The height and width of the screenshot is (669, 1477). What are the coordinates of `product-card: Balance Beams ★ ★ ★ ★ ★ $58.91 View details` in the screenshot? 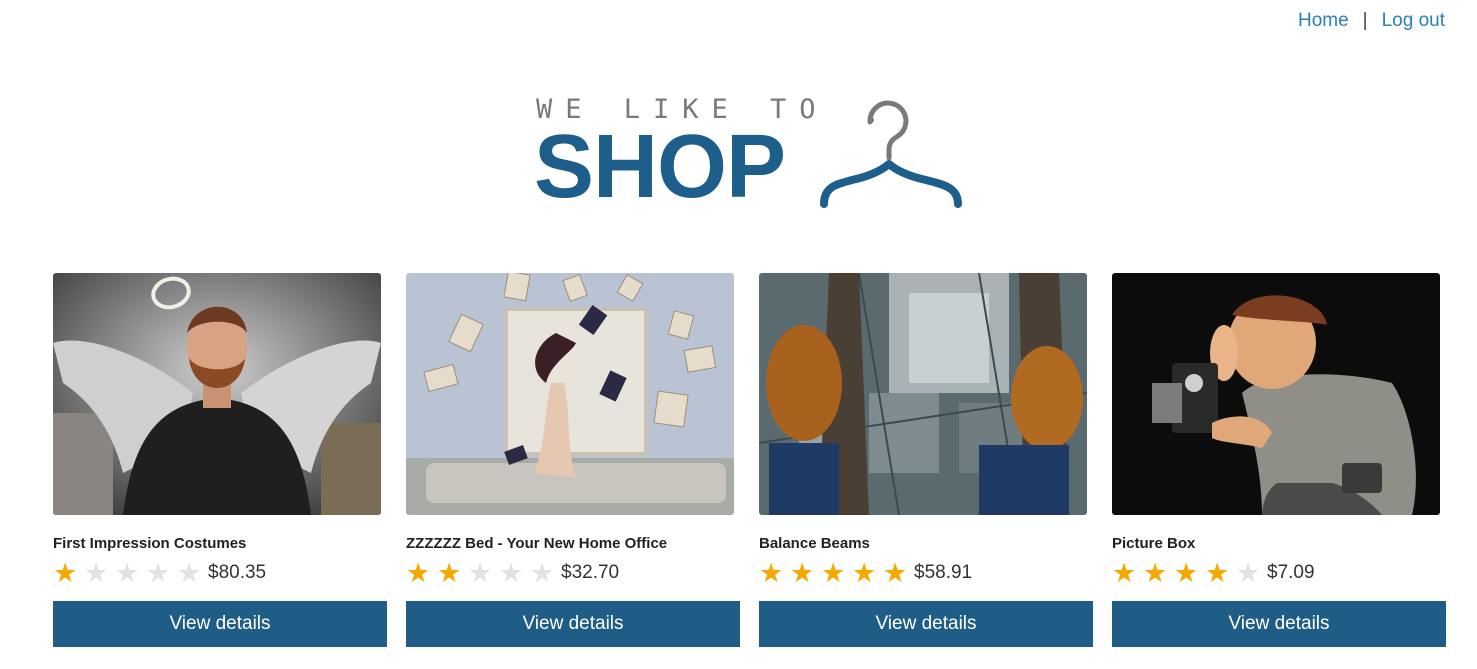 It's located at (926, 460).